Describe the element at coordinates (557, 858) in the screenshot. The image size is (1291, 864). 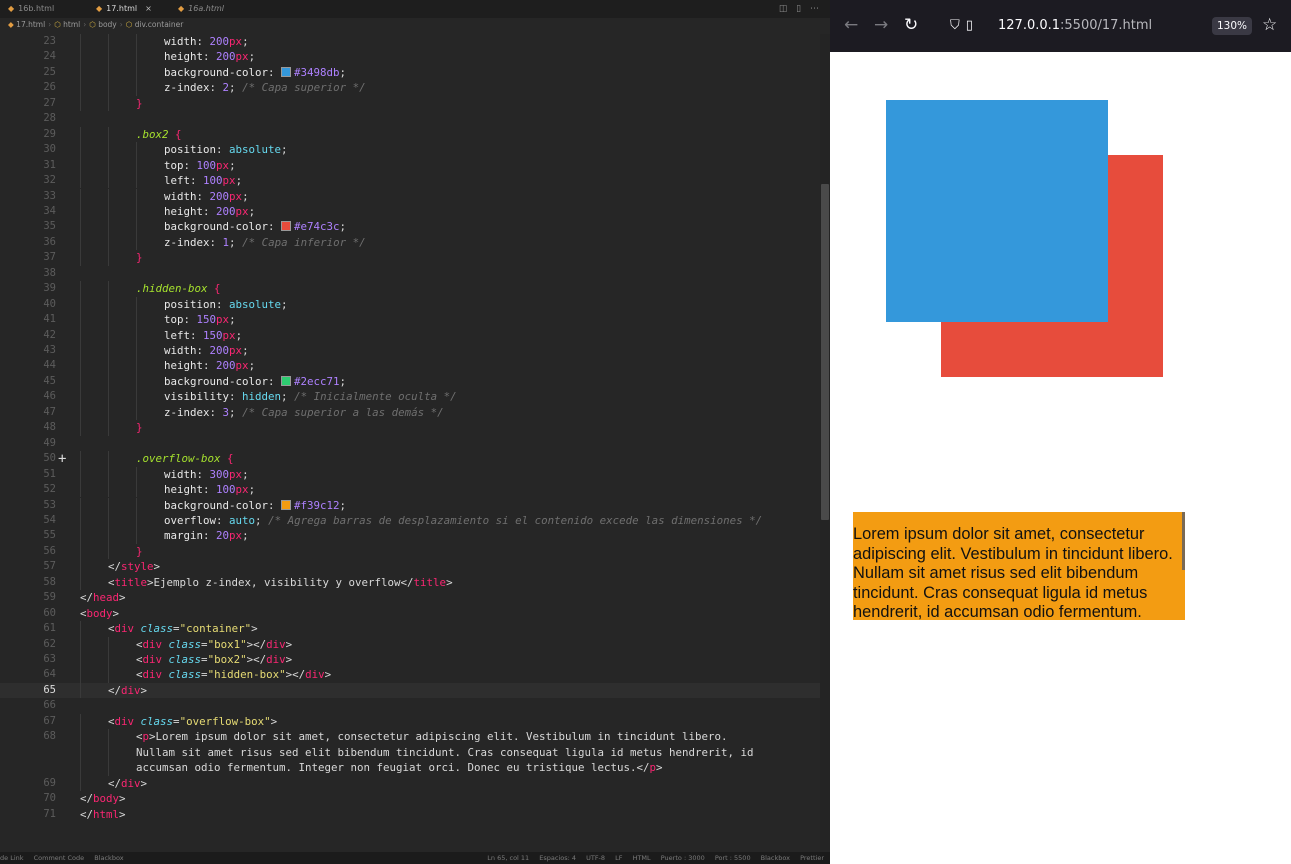
I see `status-indentation: Espacios: 4` at that location.